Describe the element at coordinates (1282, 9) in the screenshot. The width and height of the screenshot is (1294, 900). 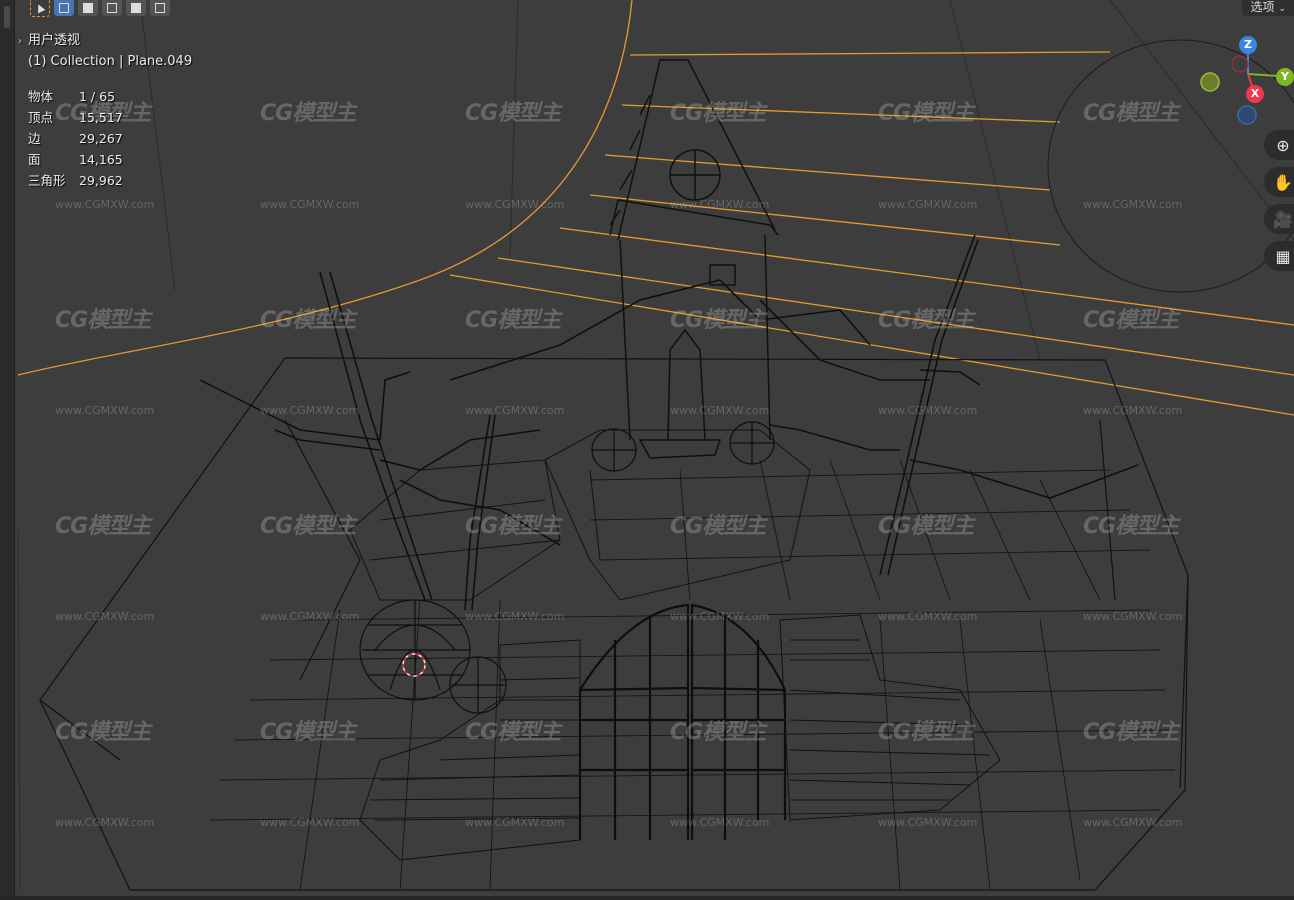
I see `chevron-down-icon: ⌄` at that location.